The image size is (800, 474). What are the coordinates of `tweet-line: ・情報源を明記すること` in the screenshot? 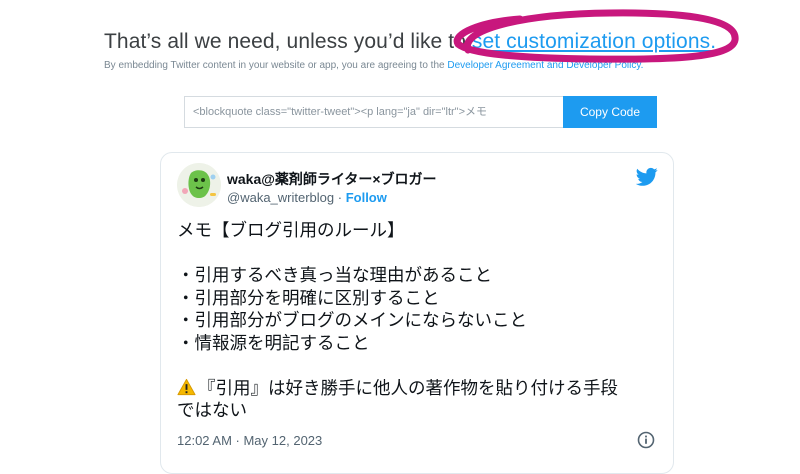 It's located at (273, 342).